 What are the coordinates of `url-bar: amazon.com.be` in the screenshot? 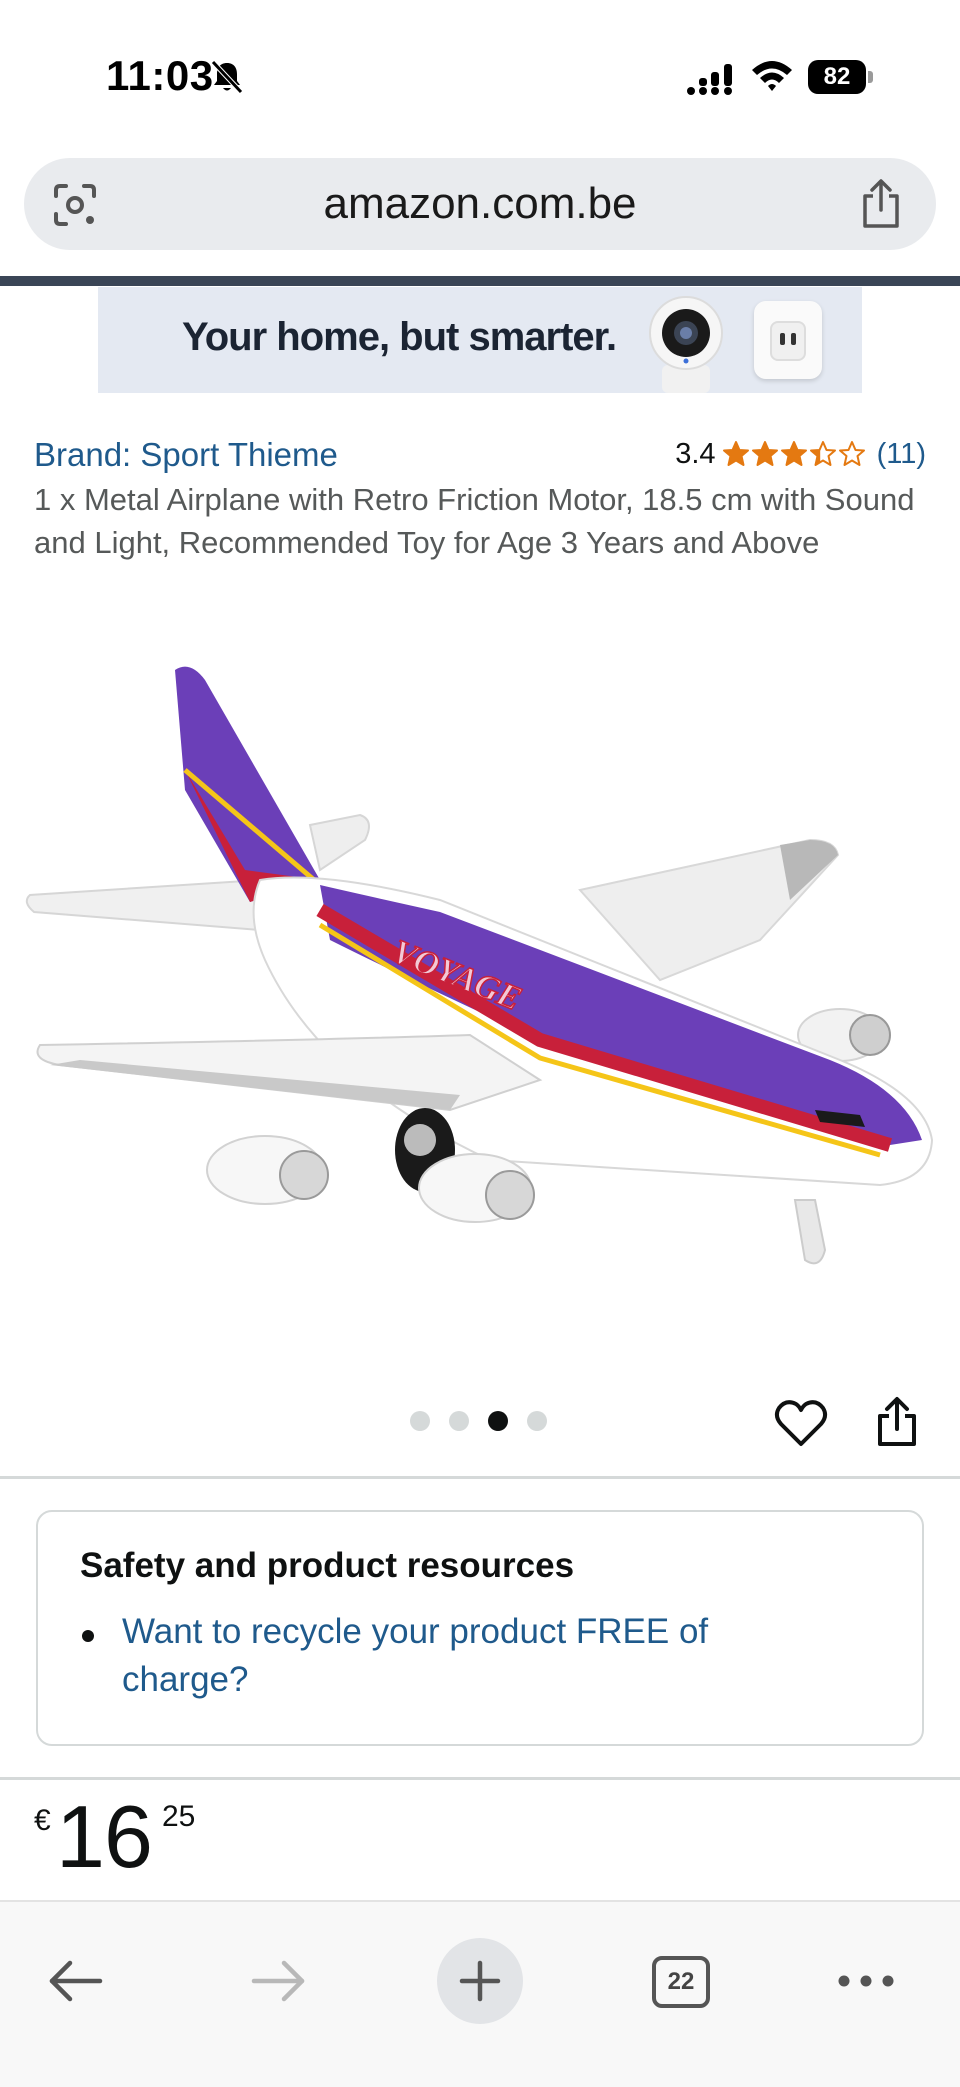 It's located at (480, 204).